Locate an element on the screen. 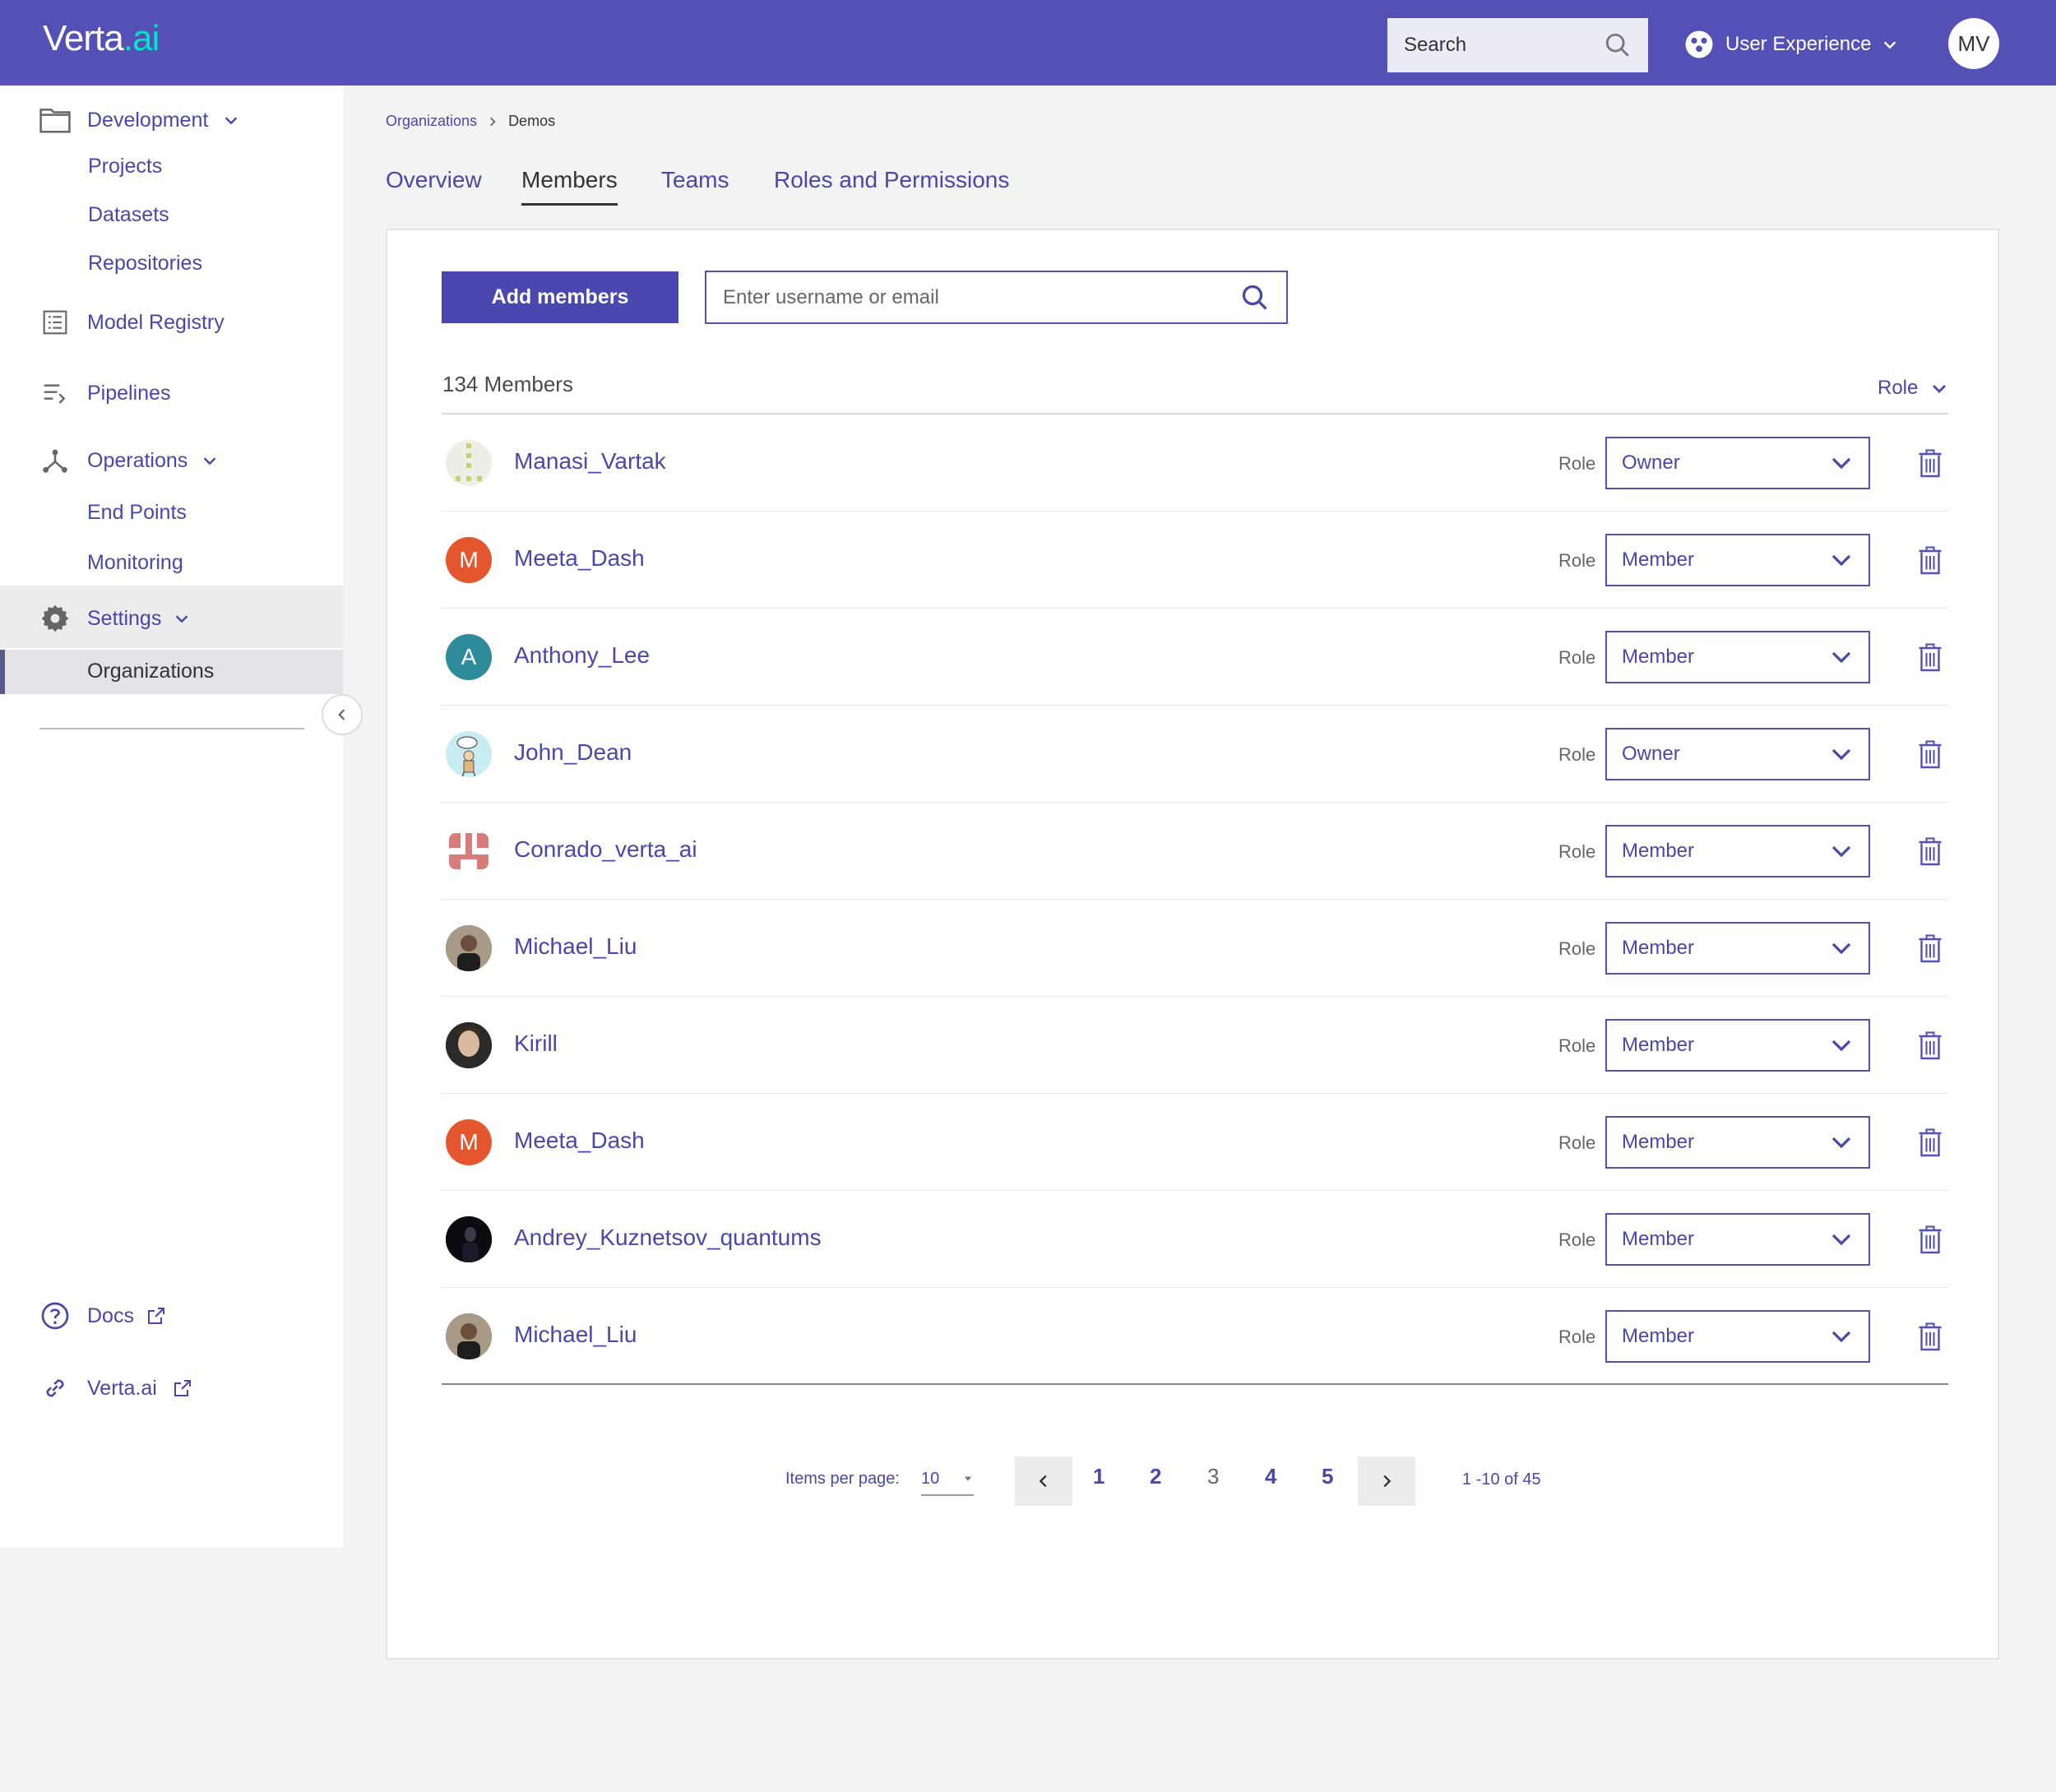  sidebar-item-model-registry: Model Registry is located at coordinates (171, 322).